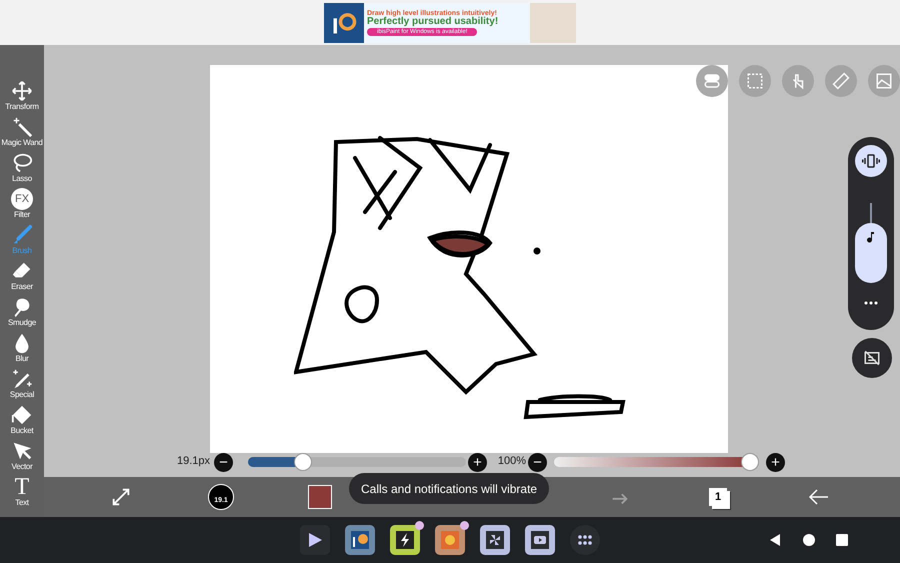 This screenshot has height=563, width=900. I want to click on tool-button: Blur, so click(22, 346).